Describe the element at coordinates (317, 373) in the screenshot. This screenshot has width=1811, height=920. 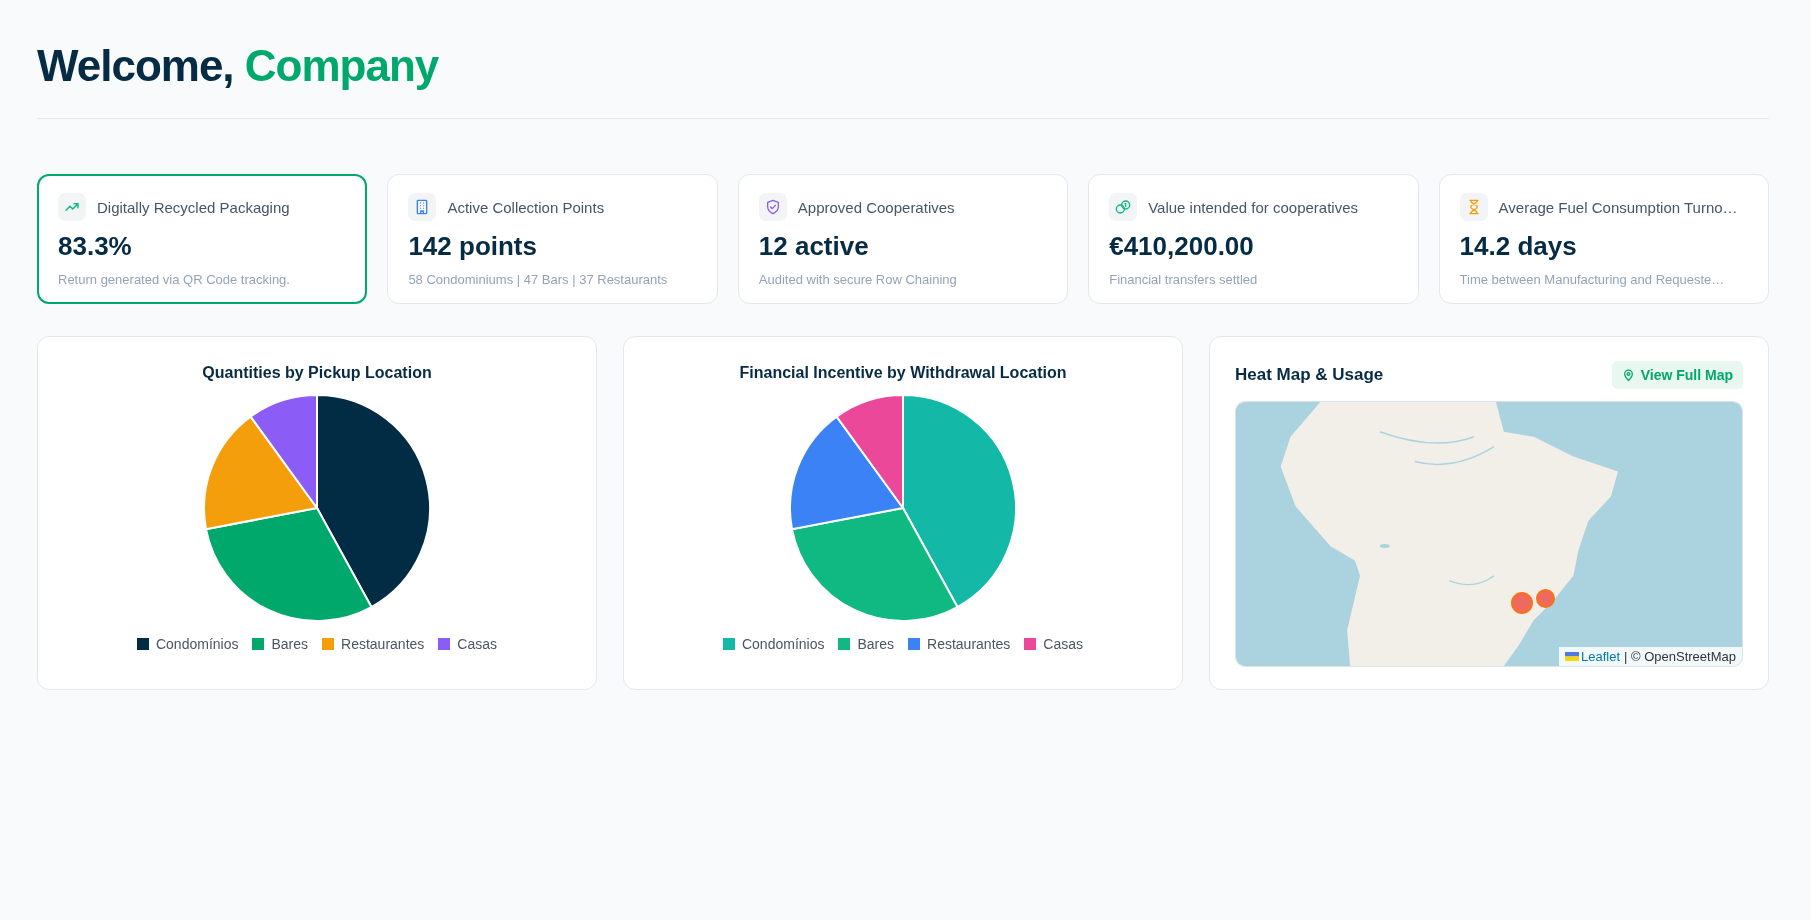
I see `chart-title: Quantities by Pickup Location` at that location.